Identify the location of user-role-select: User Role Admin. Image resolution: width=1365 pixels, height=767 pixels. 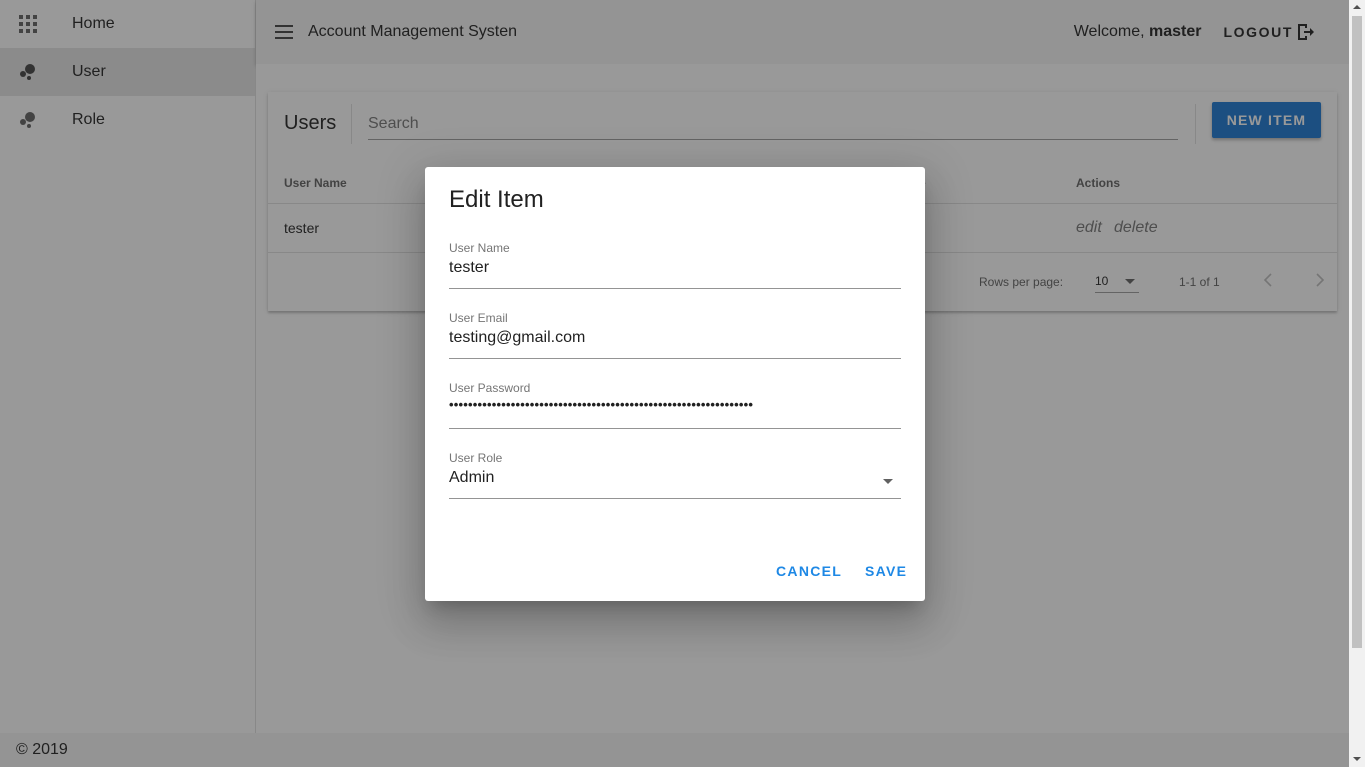
(675, 475).